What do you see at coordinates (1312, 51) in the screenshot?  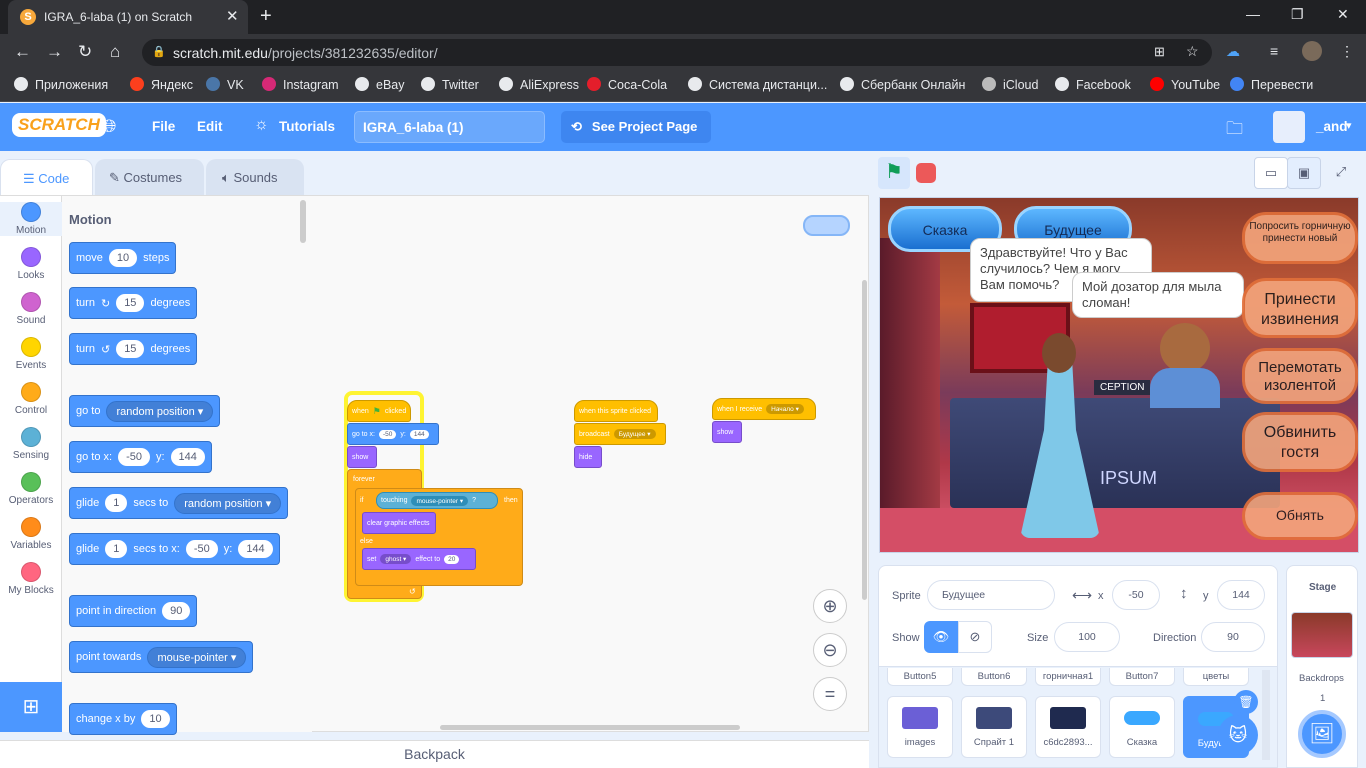 I see `profile-avatar` at bounding box center [1312, 51].